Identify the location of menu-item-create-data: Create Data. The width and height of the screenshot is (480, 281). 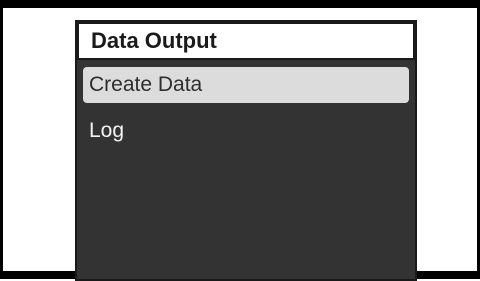
(246, 85).